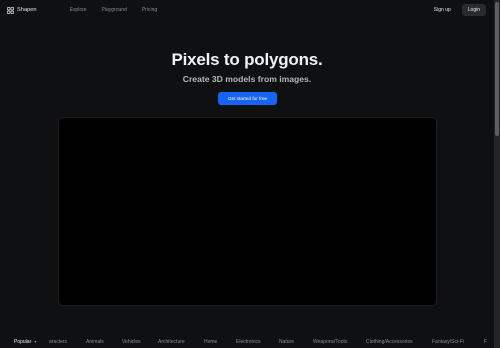  What do you see at coordinates (448, 342) in the screenshot?
I see `category-tab-fantasy-sci-fi: Fantasy/Sci-Fi` at bounding box center [448, 342].